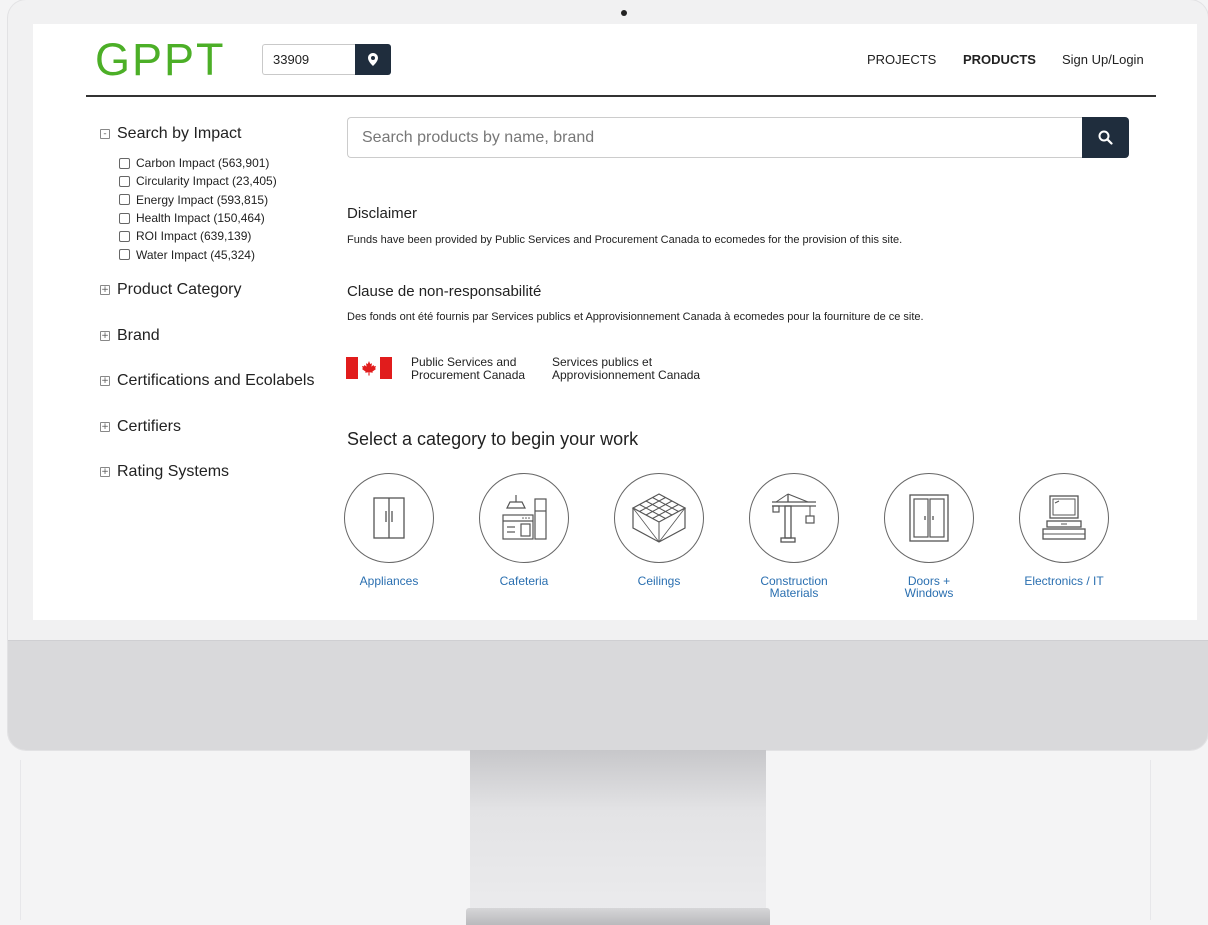 This screenshot has height=925, width=1208. I want to click on filter-label: Search by Impact, so click(179, 133).